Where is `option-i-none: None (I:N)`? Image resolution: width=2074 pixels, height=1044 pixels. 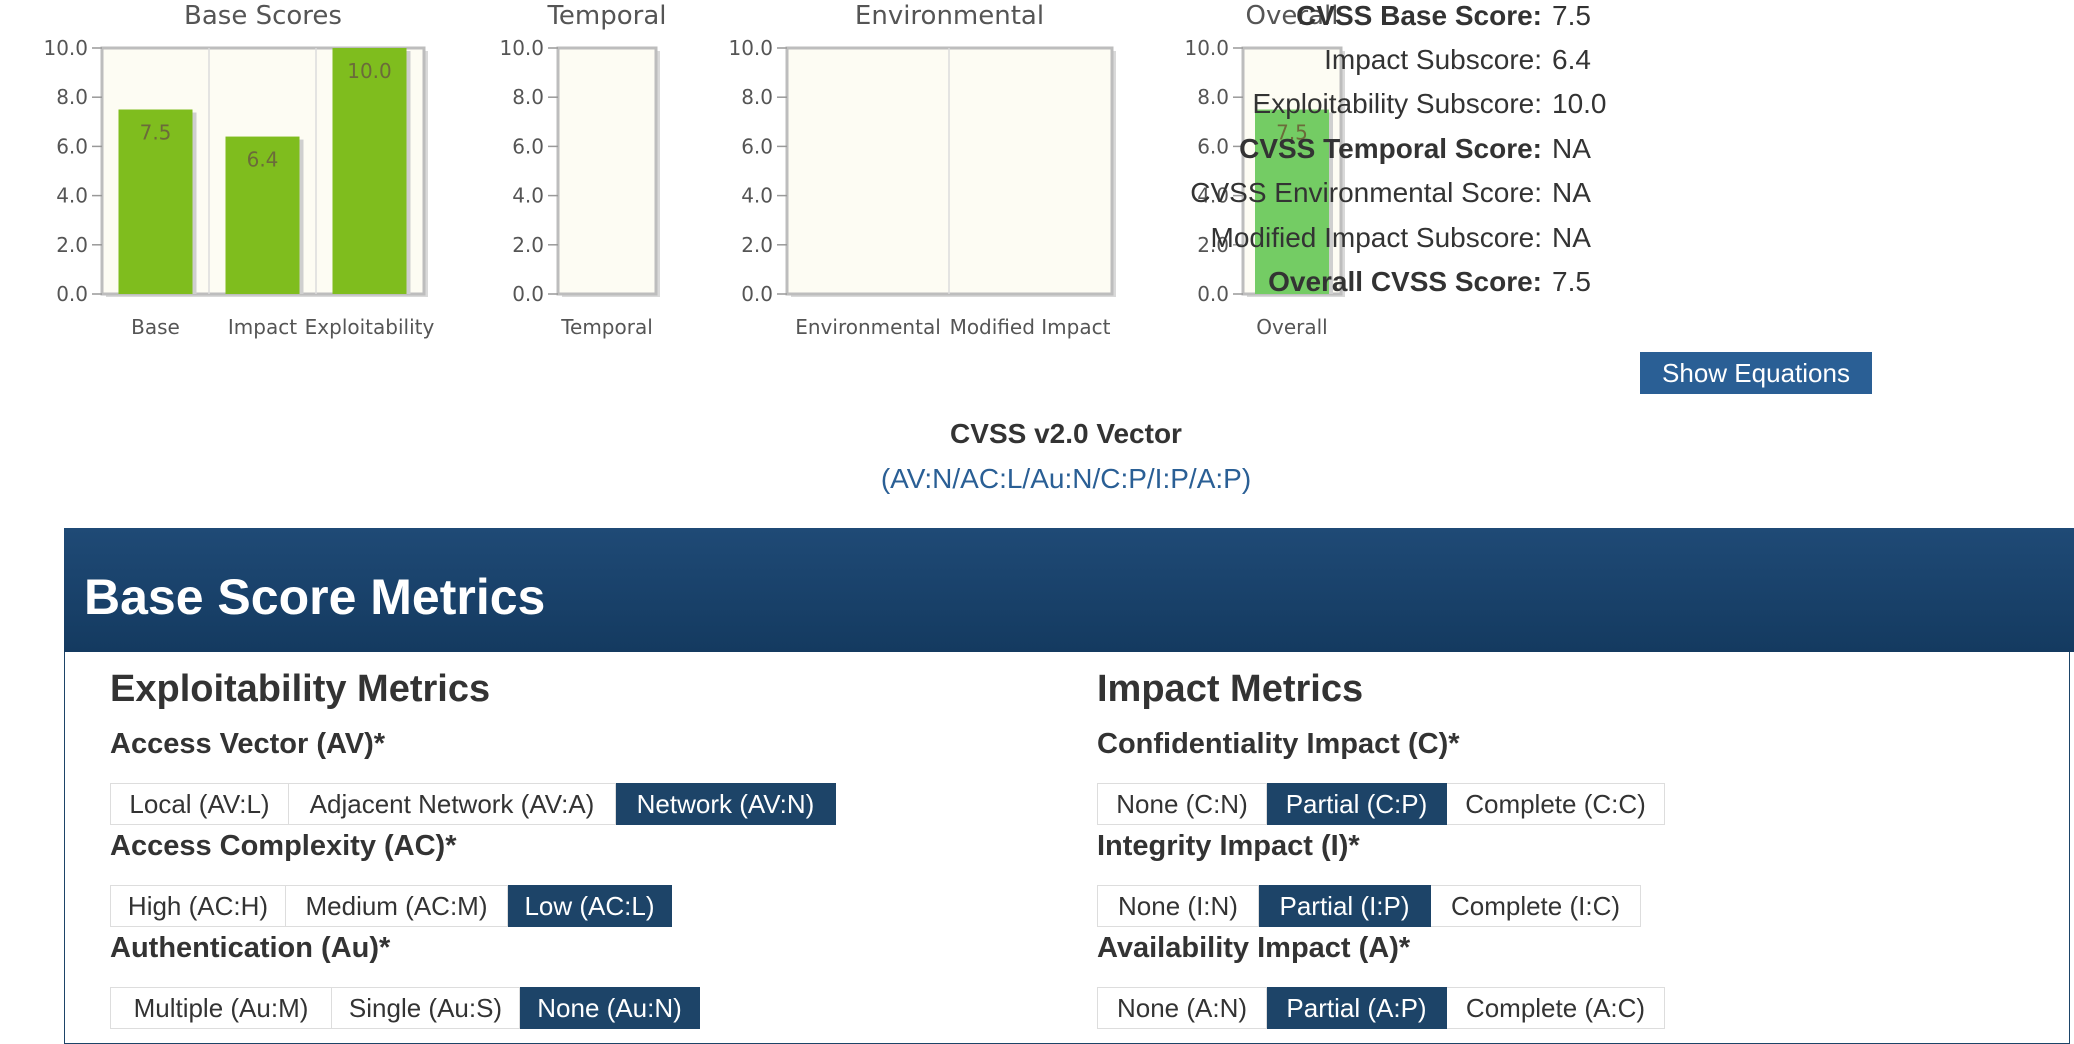 option-i-none: None (I:N) is located at coordinates (1178, 906).